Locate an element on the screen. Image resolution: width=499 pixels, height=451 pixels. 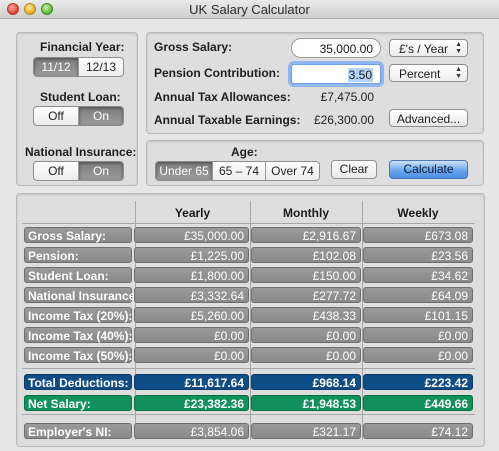
yearly-value: £3,332.64 is located at coordinates (191, 295).